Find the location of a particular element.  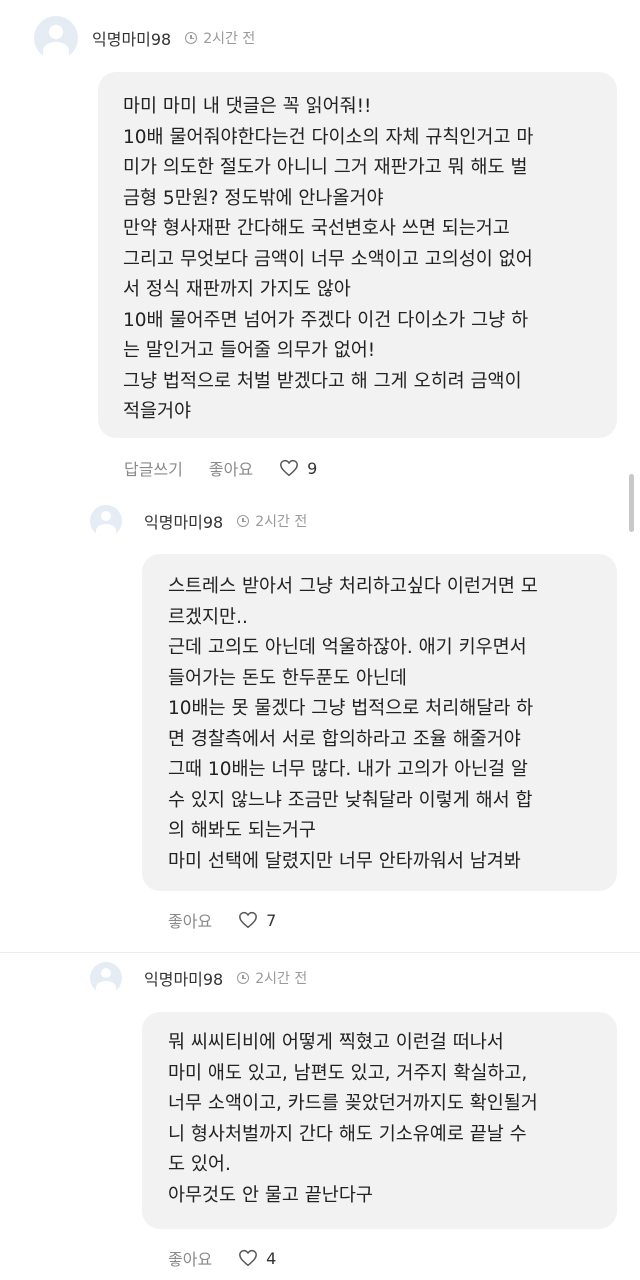

comment-actions: 답글쓰기 좋아요 9 is located at coordinates (220, 468).